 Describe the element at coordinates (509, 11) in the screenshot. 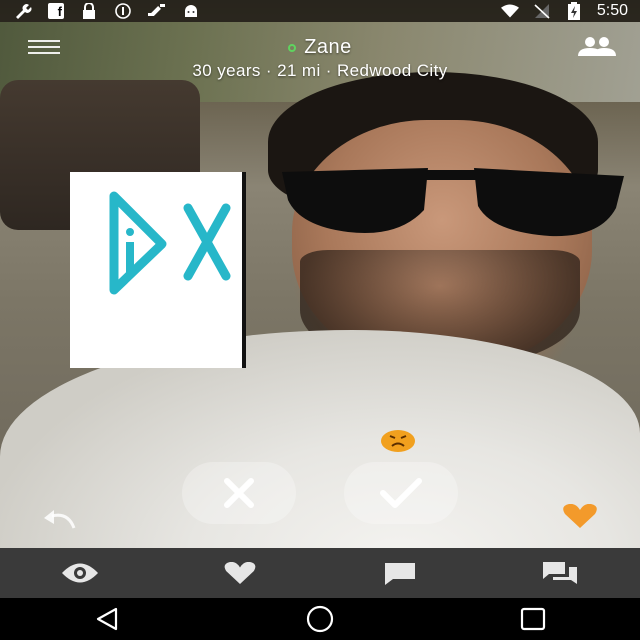

I see `wifi-icon` at that location.